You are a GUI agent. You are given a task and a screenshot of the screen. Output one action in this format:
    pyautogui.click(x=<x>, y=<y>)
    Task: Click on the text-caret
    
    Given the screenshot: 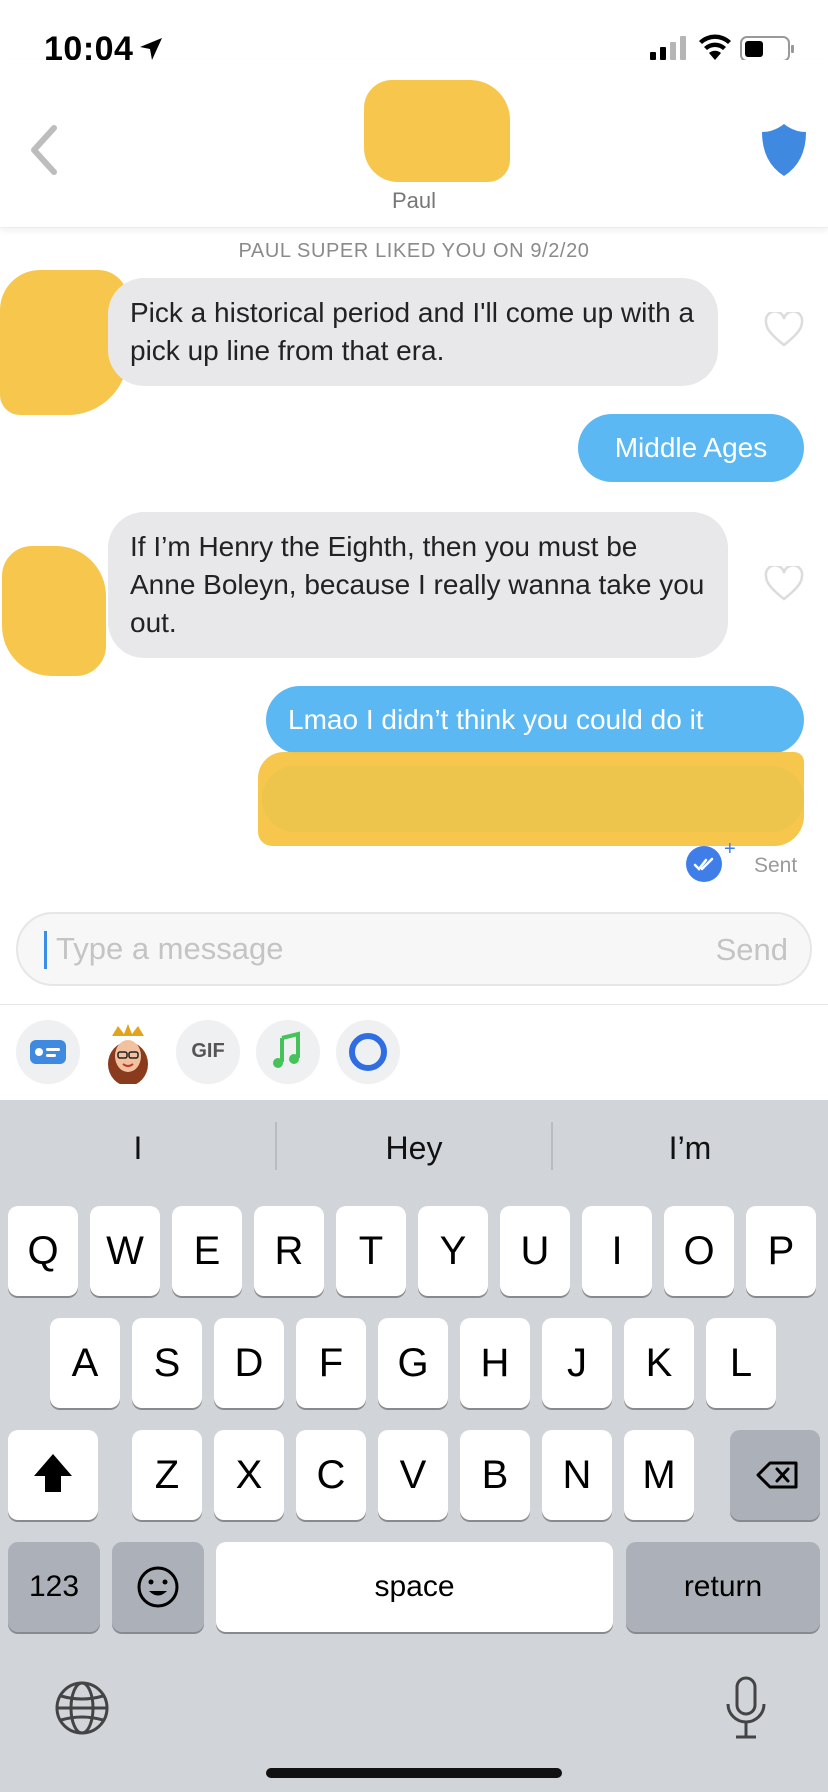 What is the action you would take?
    pyautogui.click(x=45, y=950)
    